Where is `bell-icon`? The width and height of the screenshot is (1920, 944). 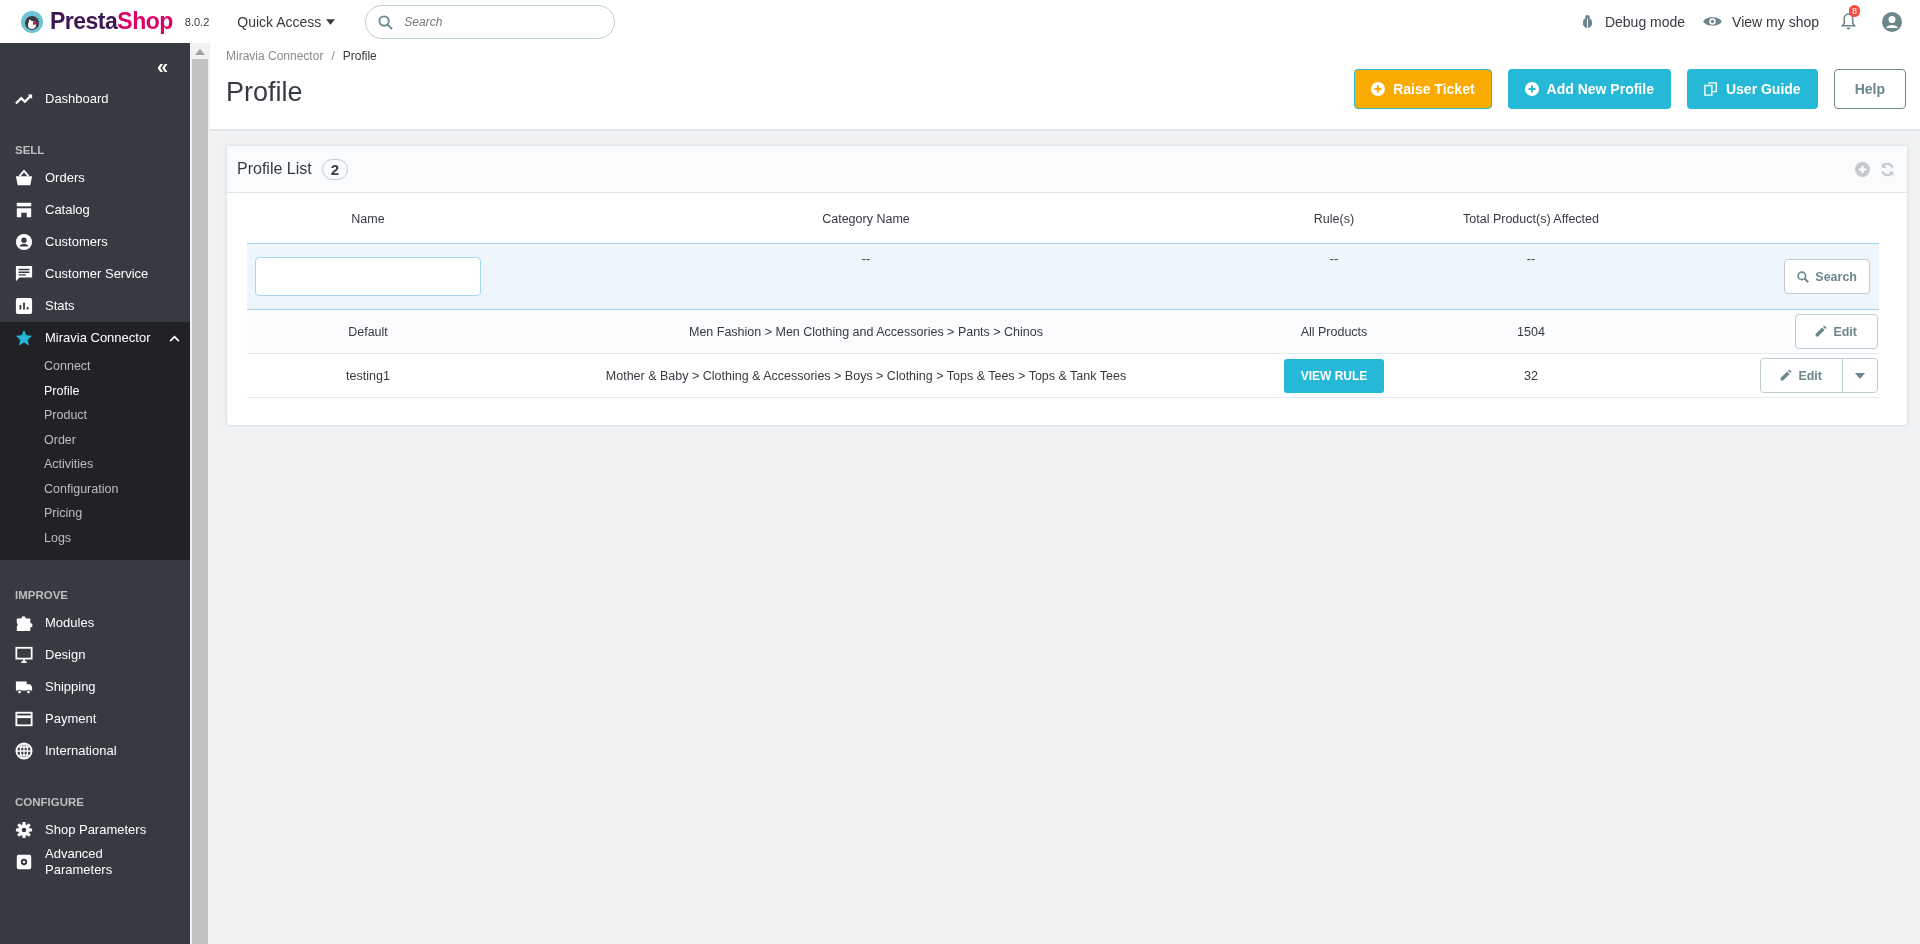 bell-icon is located at coordinates (1848, 21).